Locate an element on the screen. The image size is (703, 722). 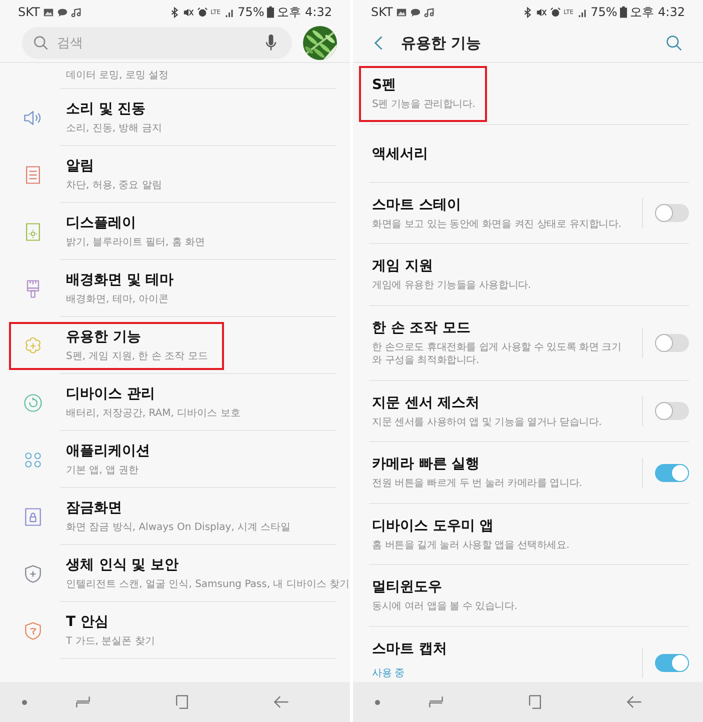
feature-description: 전원 버튼을 빠르게 두 번 눌러 카메라를 엽니다. is located at coordinates (477, 483).